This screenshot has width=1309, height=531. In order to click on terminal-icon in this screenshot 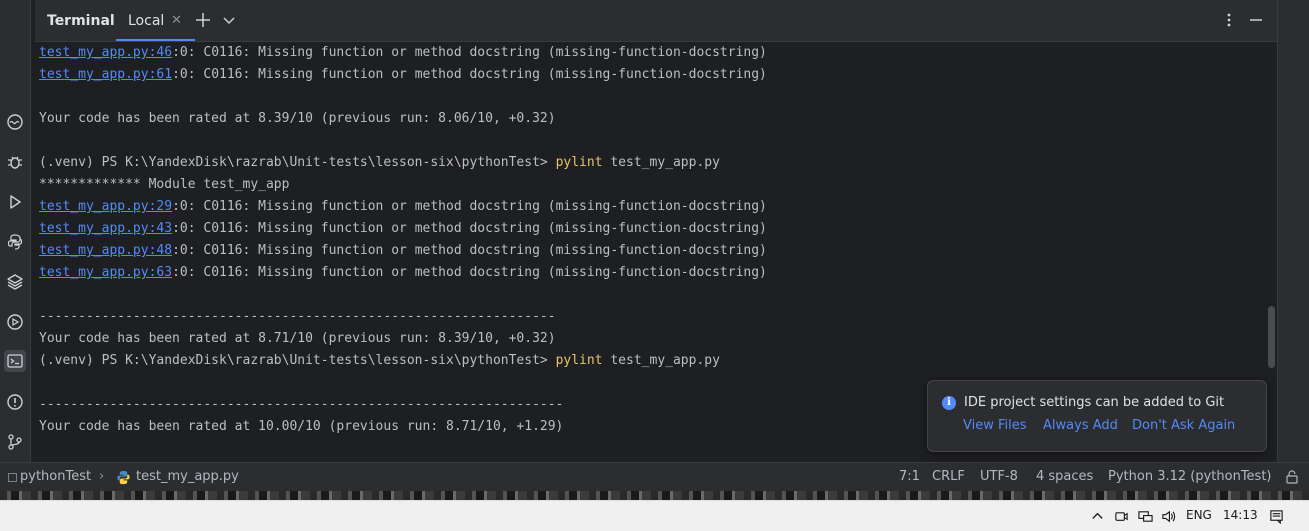, I will do `click(15, 361)`.